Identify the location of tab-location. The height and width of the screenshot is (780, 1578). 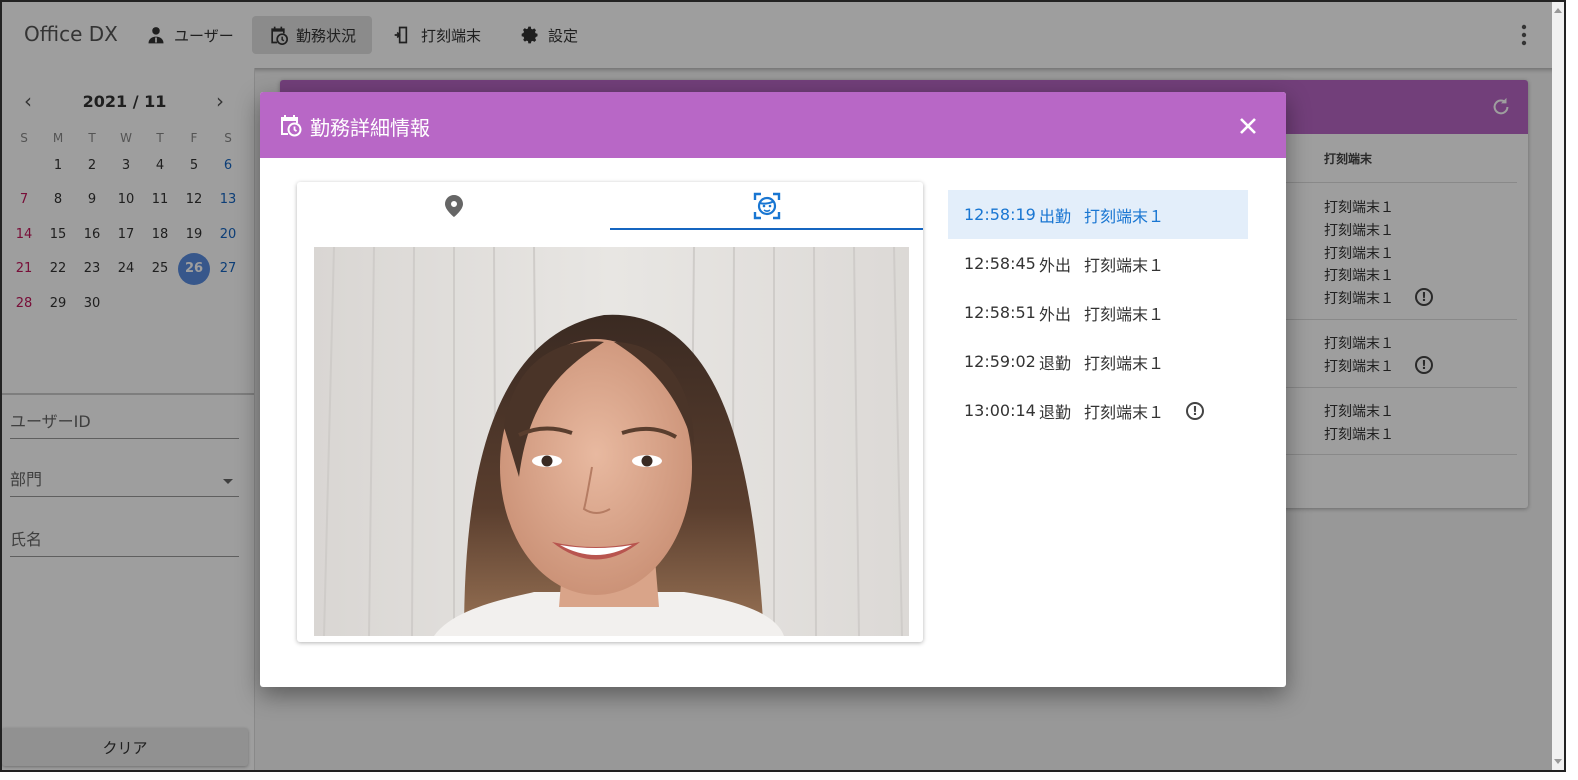
(453, 206).